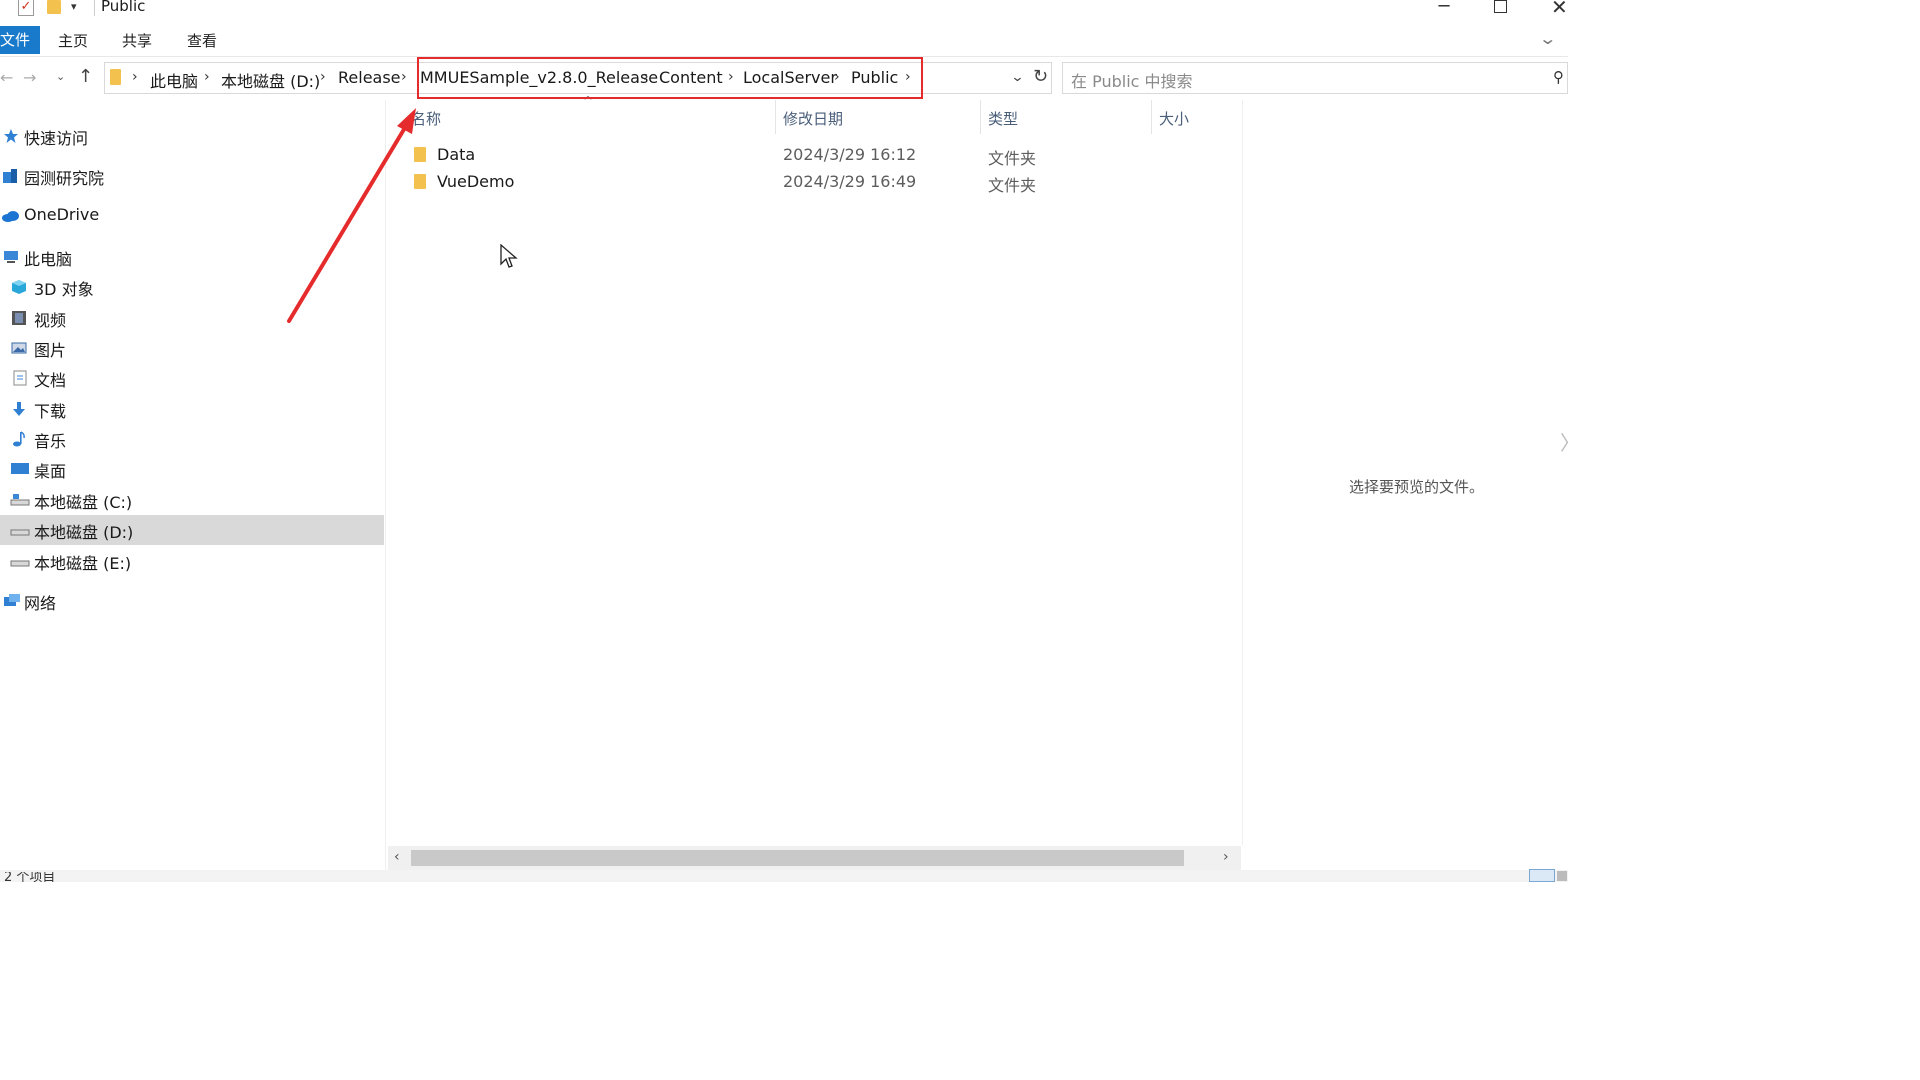 The width and height of the screenshot is (1920, 1080). What do you see at coordinates (192, 257) in the screenshot?
I see `nav-item-this-pc: 此电脑` at bounding box center [192, 257].